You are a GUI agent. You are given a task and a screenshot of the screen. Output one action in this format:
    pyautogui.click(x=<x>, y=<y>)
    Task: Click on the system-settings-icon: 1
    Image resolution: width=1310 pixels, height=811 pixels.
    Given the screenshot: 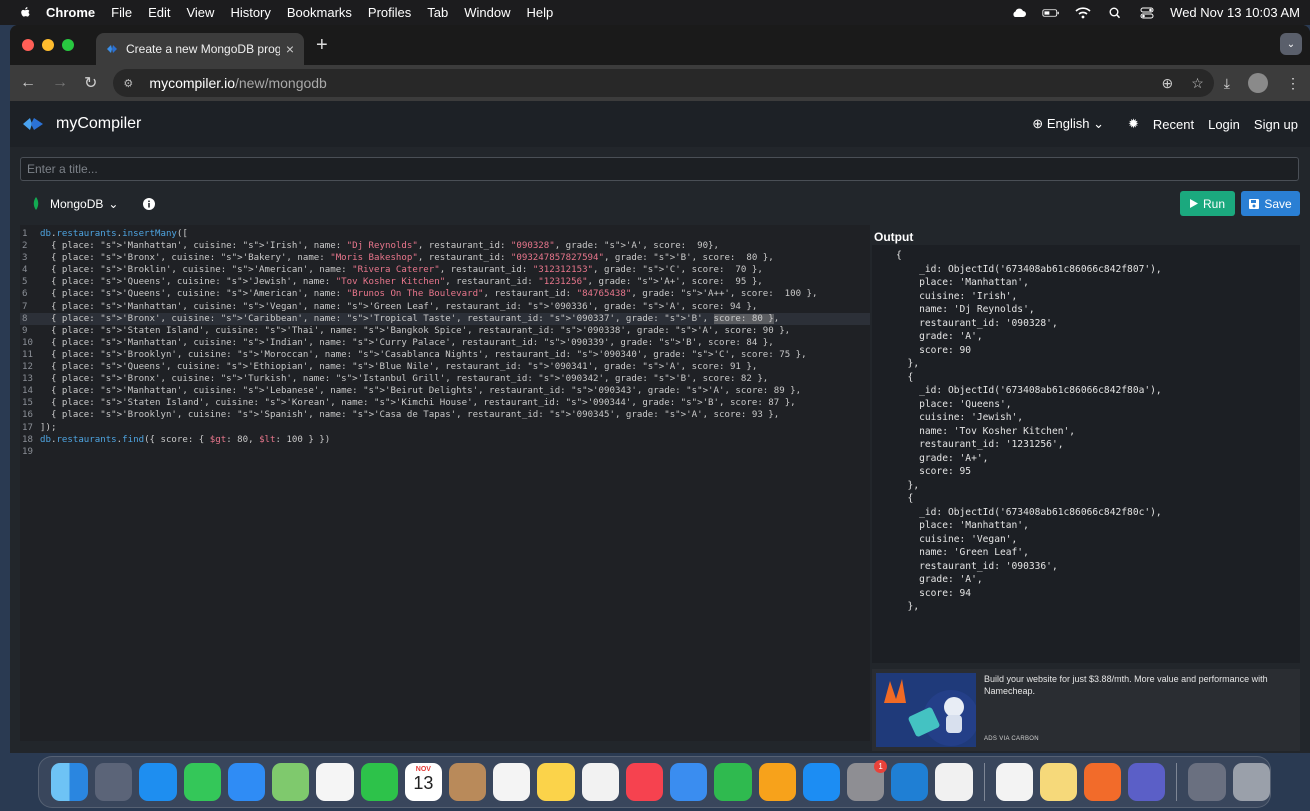 What is the action you would take?
    pyautogui.click(x=867, y=780)
    